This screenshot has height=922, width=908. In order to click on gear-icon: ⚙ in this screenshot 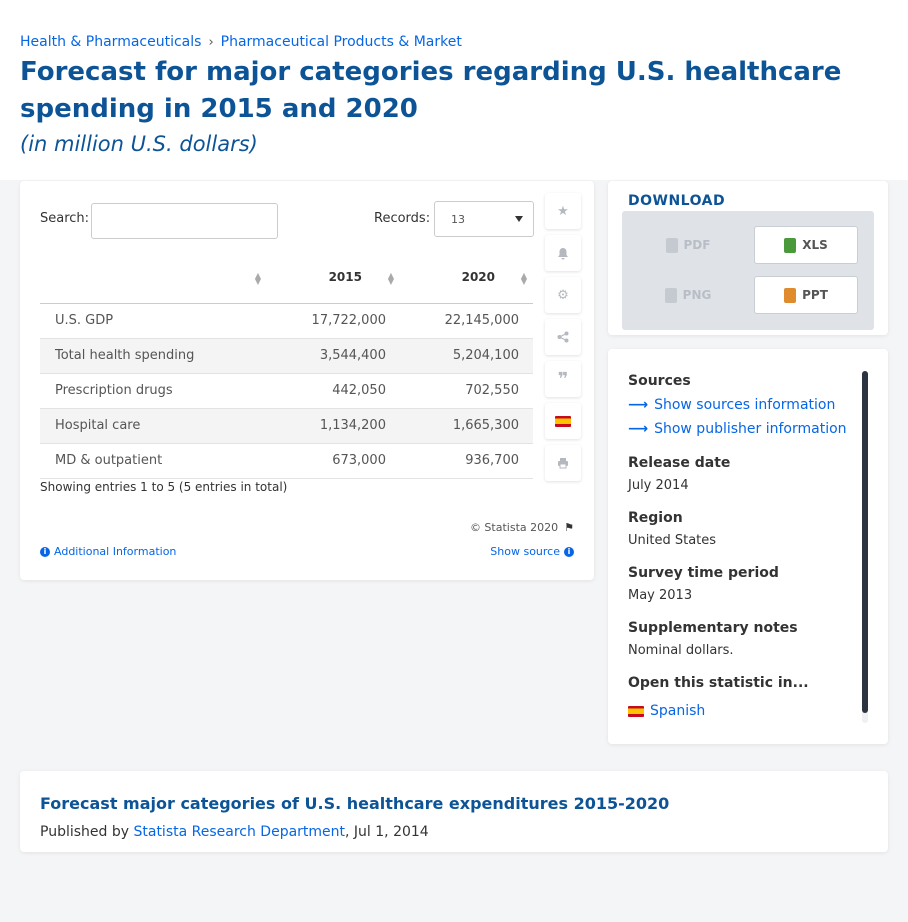, I will do `click(563, 295)`.